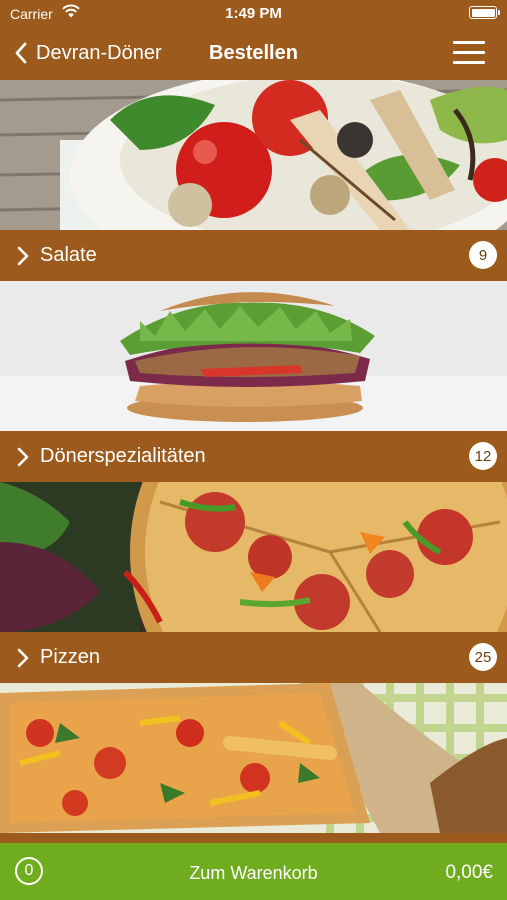 The height and width of the screenshot is (900, 507). I want to click on category-bar-doenerspezialitaeten: Dönerspezialitäten 12, so click(253, 456).